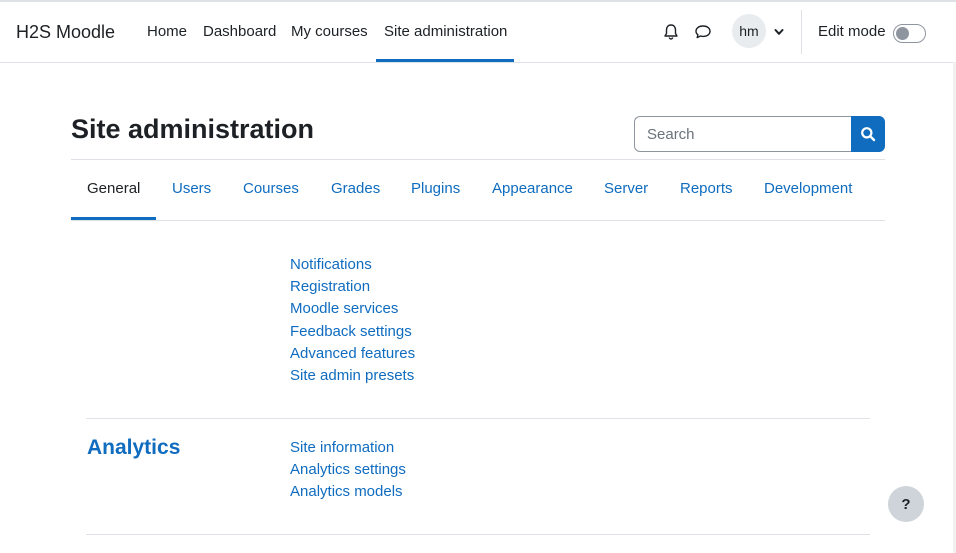 The height and width of the screenshot is (553, 956). I want to click on nav-my-courses: My courses, so click(329, 31).